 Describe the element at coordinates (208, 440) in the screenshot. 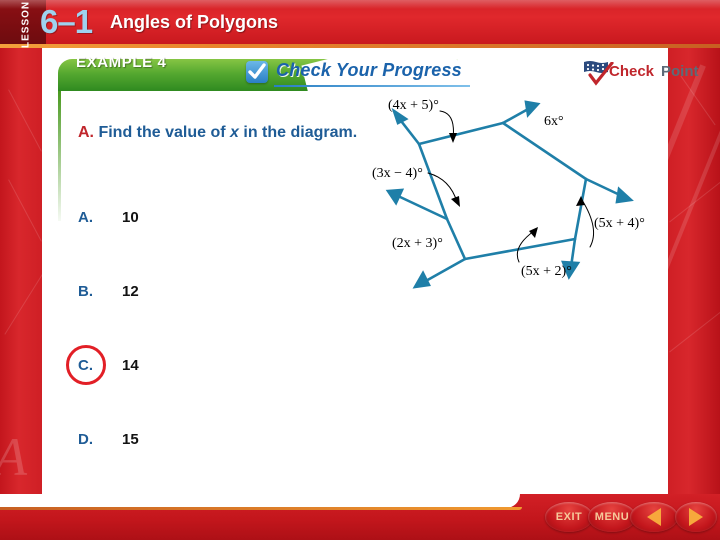

I see `answer-choice-d: D. 15` at that location.